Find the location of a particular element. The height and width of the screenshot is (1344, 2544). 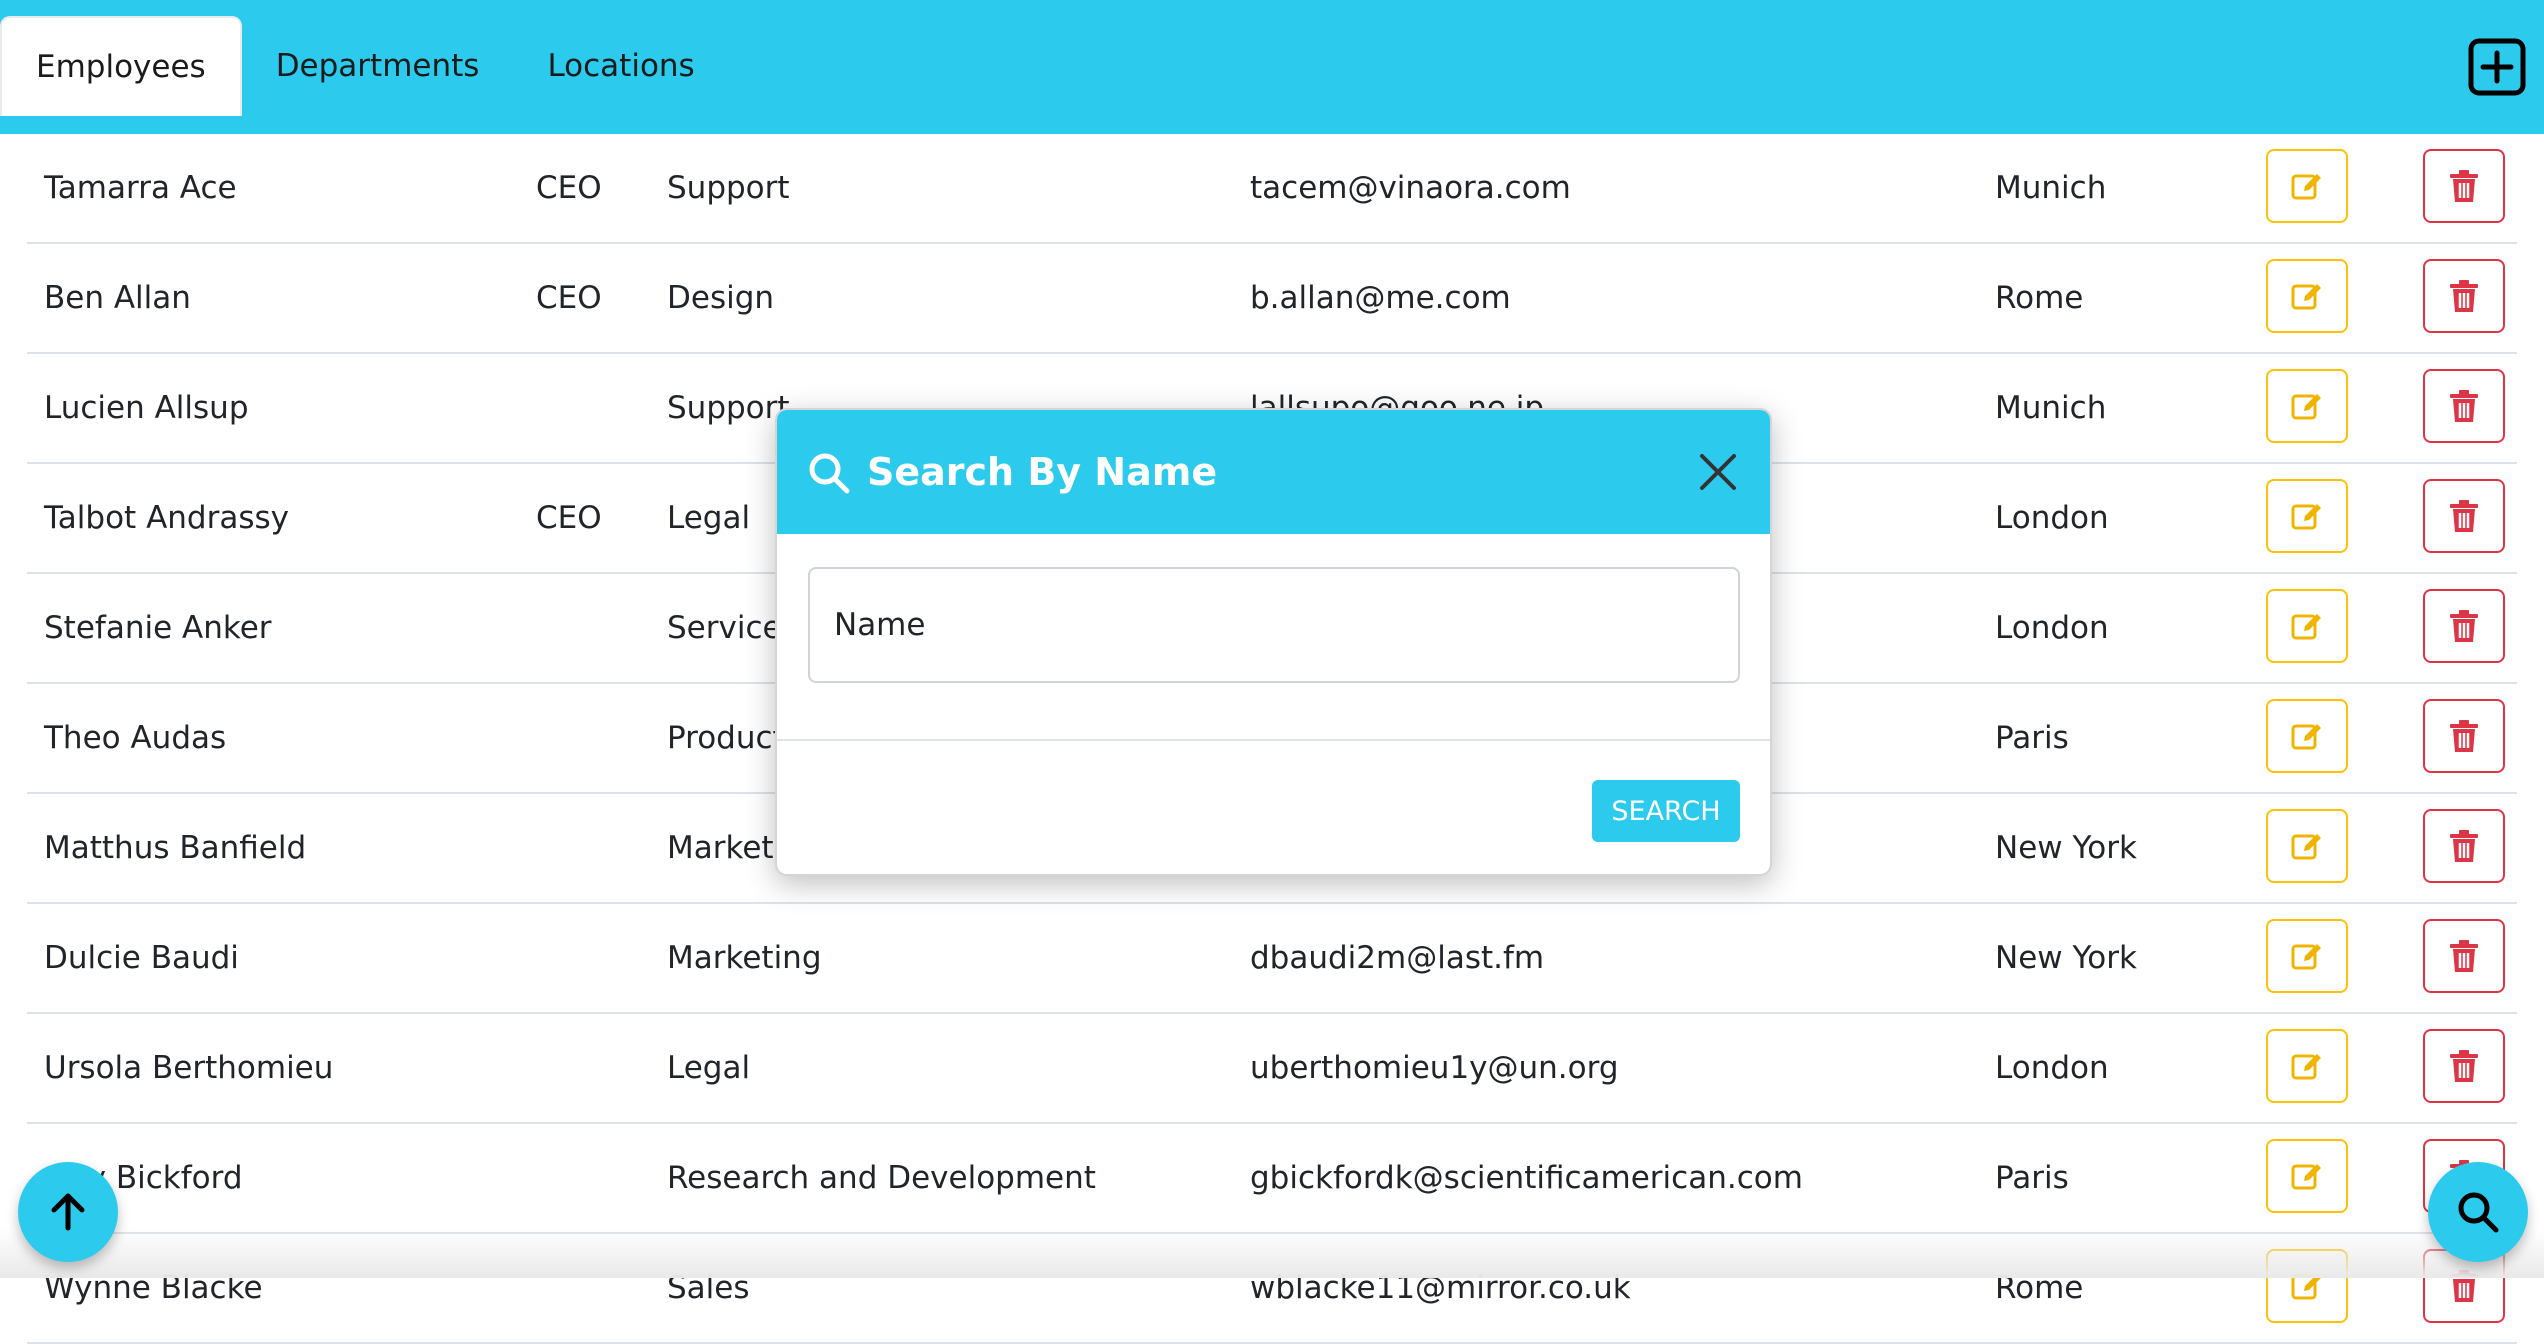

email: gbickfordk@scientificamerican.com is located at coordinates (1526, 1178).